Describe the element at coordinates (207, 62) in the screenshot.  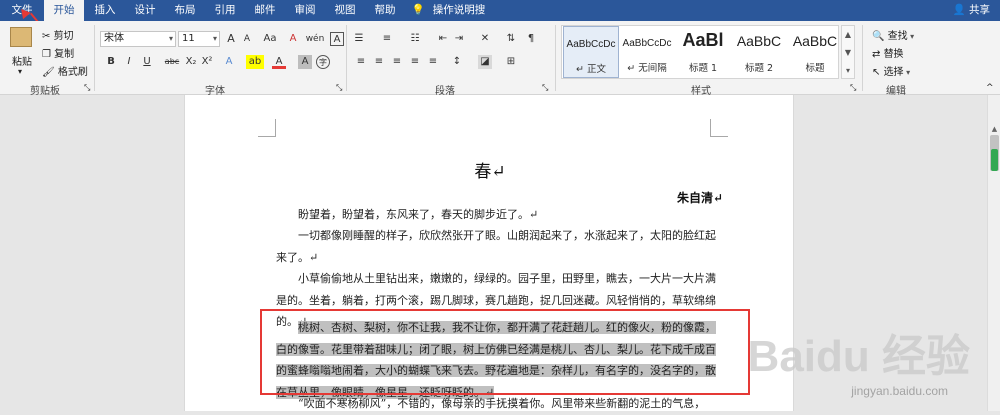
I see `superscript-button: X²` at that location.